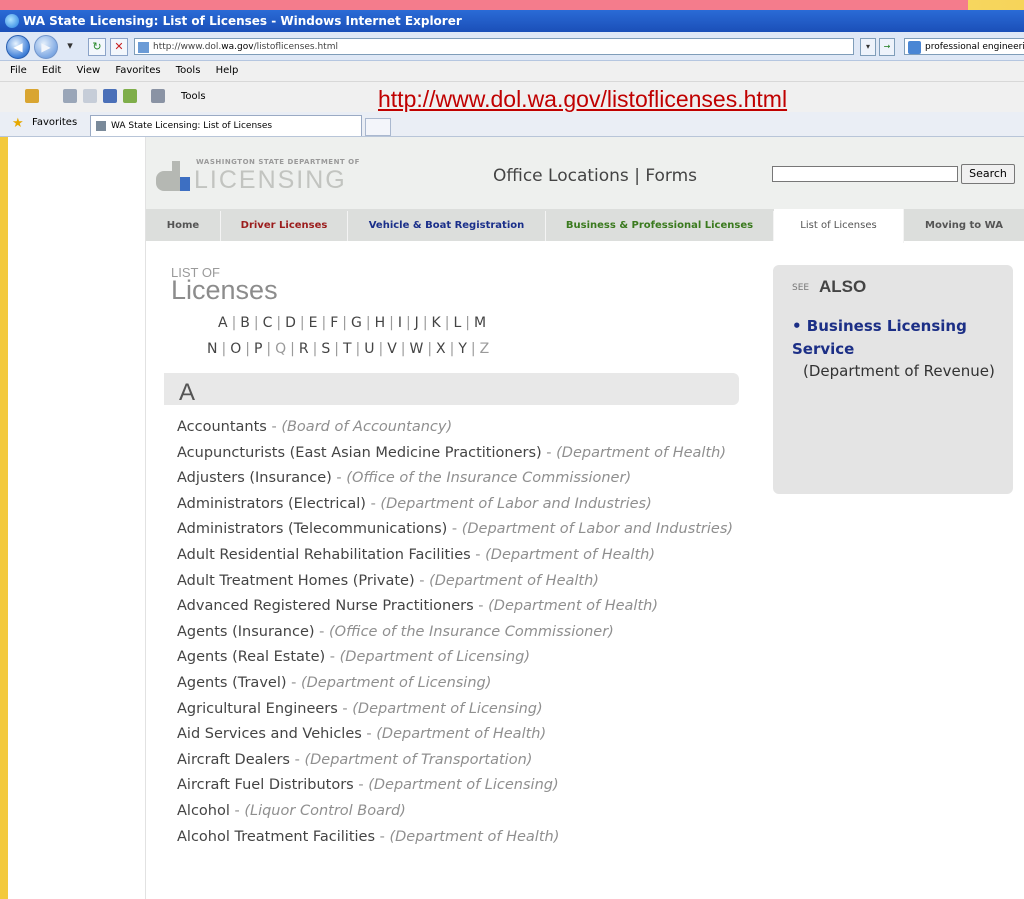 The width and height of the screenshot is (1024, 899). Describe the element at coordinates (246, 632) in the screenshot. I see `license-name-link: Agents (Insurance)` at that location.